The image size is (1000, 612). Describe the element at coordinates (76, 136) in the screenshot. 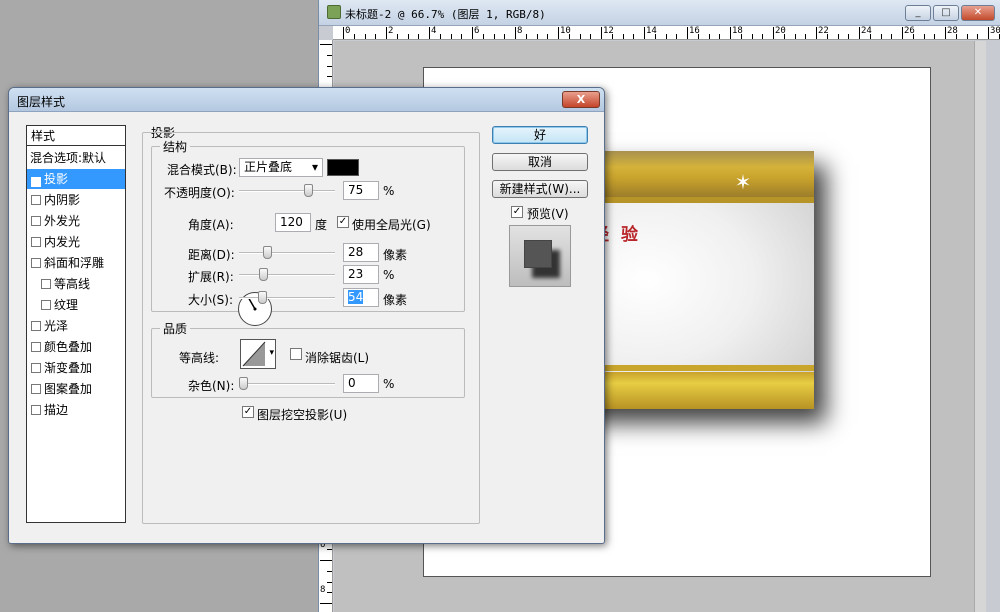

I see `styles-header: 样式` at that location.